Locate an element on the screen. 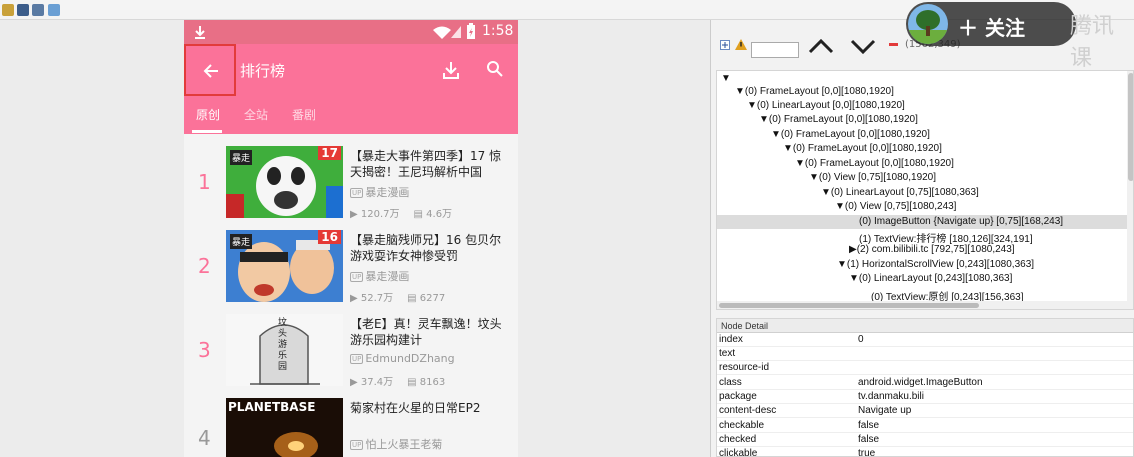 The height and width of the screenshot is (457, 1134). detail-row: index 0 is located at coordinates (925, 340).